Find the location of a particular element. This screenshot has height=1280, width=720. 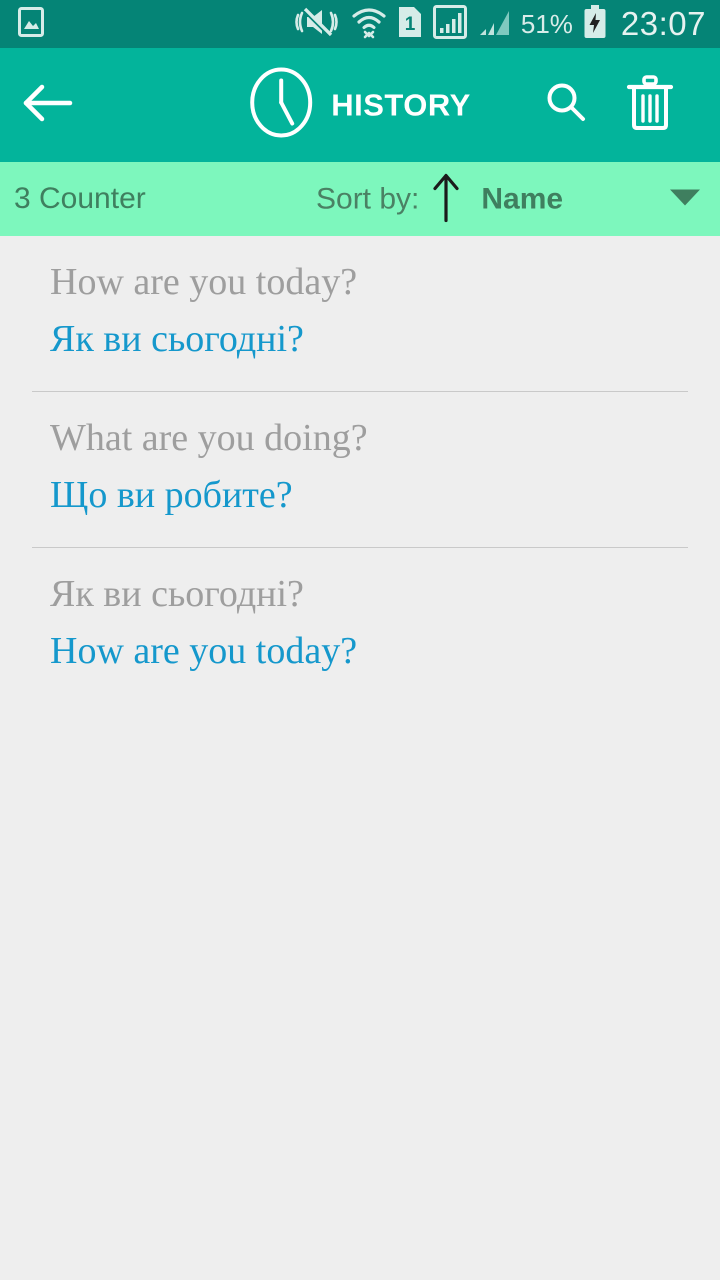

search-icon is located at coordinates (566, 106).